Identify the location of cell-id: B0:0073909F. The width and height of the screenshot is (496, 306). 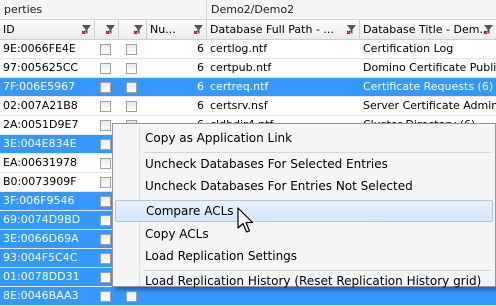
(40, 181).